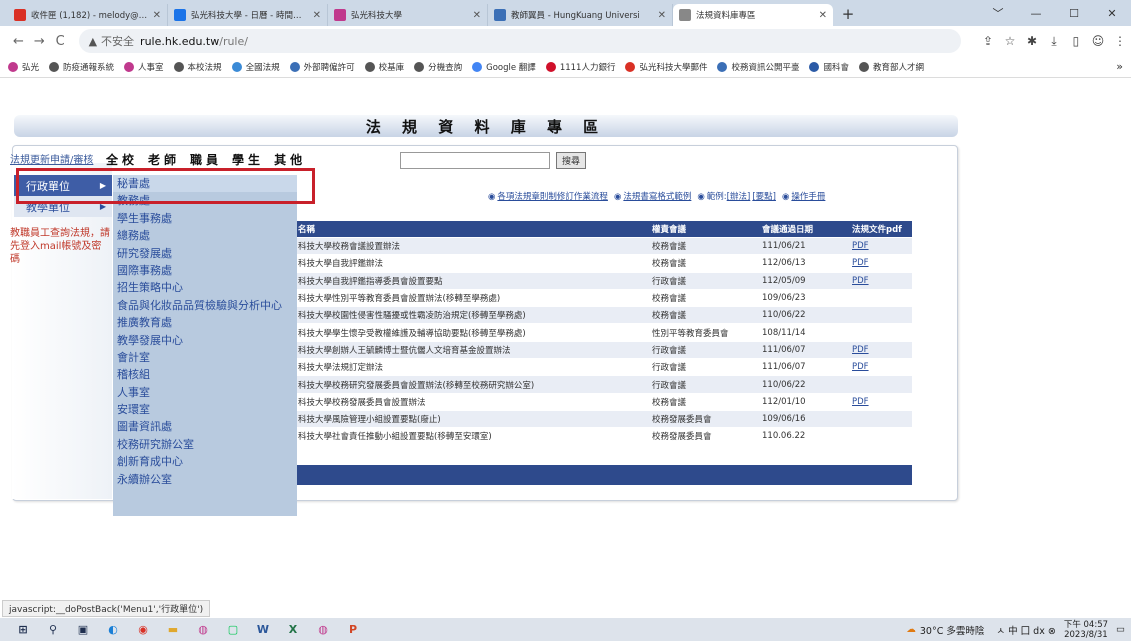 The height and width of the screenshot is (641, 1131). What do you see at coordinates (205, 392) in the screenshot?
I see `submenu-item: 人事室` at bounding box center [205, 392].